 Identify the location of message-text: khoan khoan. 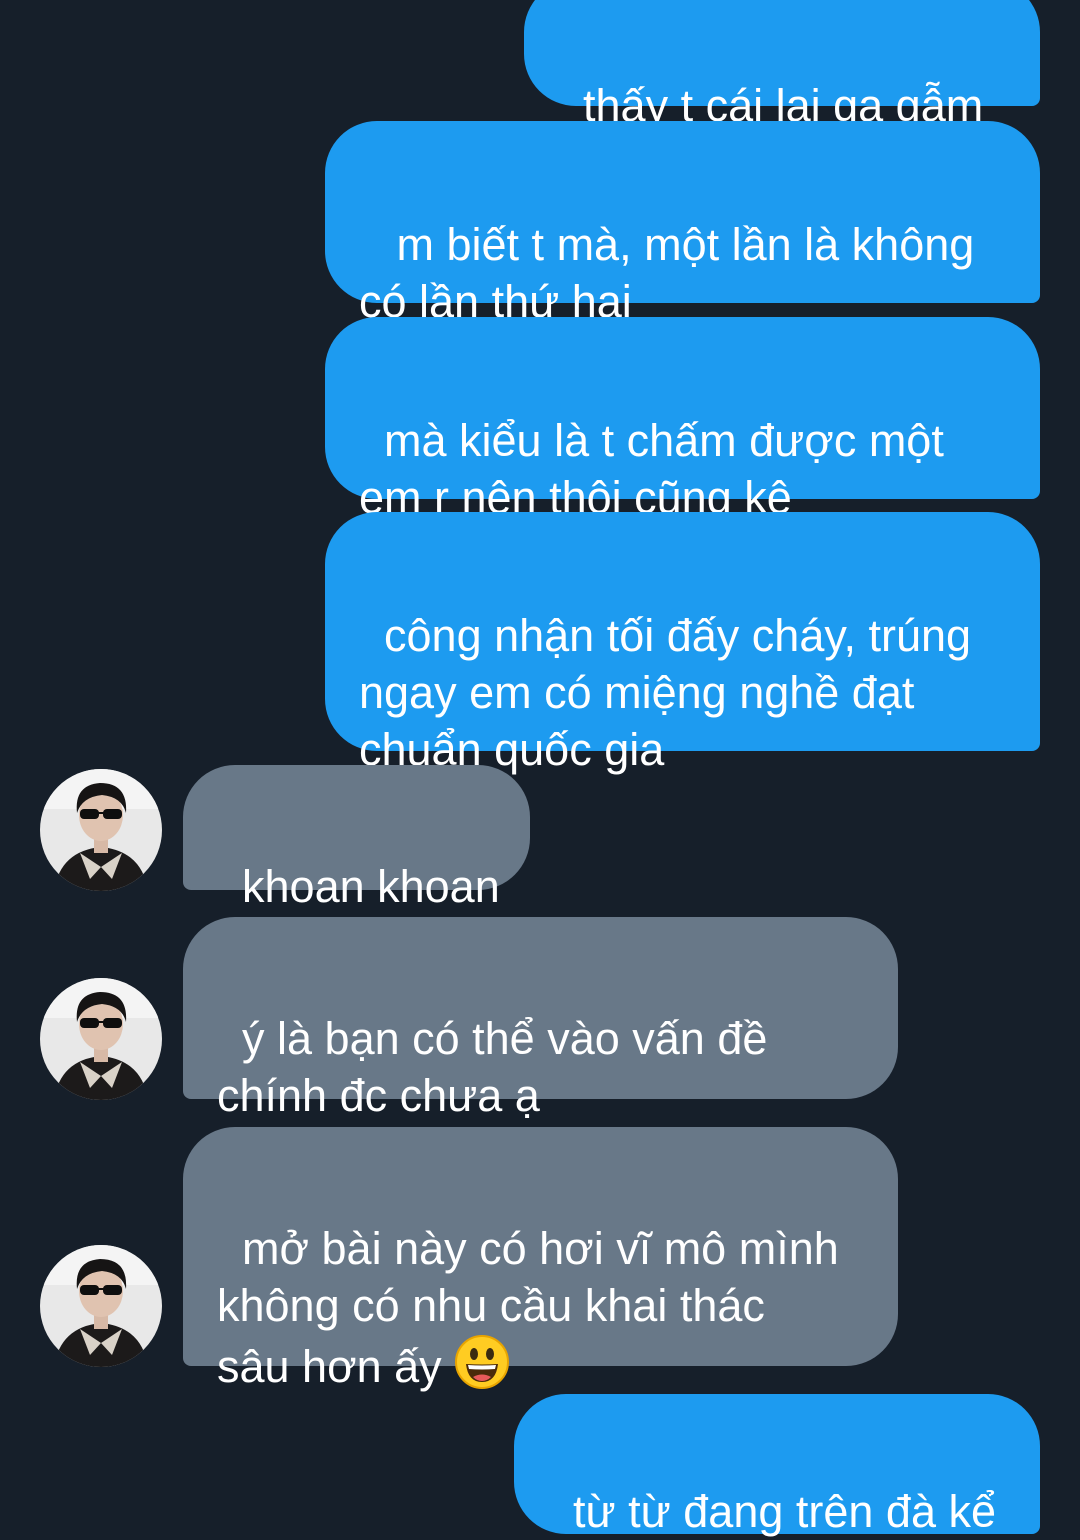
(371, 886).